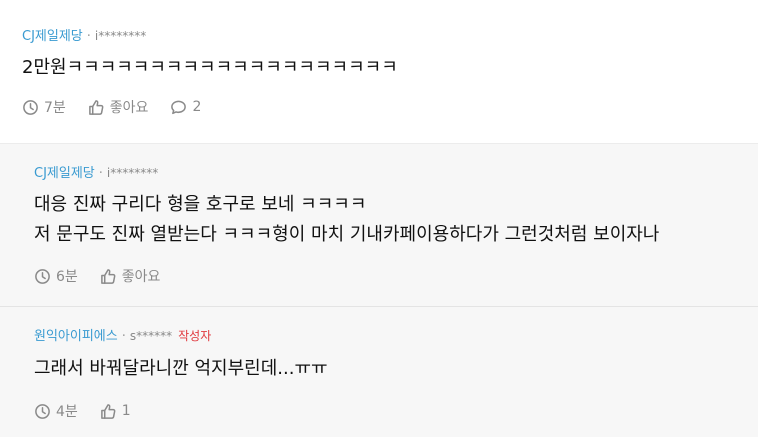 The image size is (758, 437). I want to click on comment-line: 2만원ㅋㅋㅋㅋㅋㅋㅋㅋㅋㅋㅋㅋㅋㅋㅋㅋㅋㅋㅋㅋ, so click(210, 67).